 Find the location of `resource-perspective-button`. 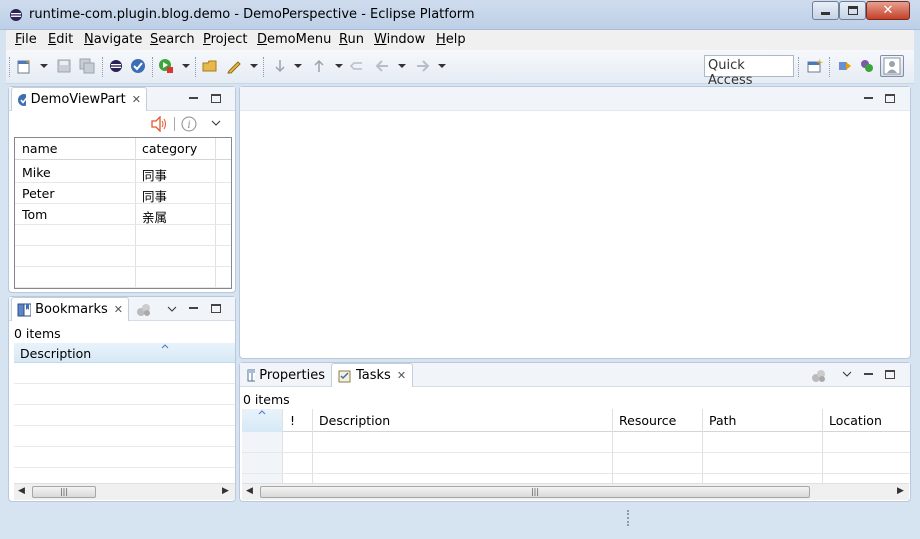

resource-perspective-button is located at coordinates (892, 66).